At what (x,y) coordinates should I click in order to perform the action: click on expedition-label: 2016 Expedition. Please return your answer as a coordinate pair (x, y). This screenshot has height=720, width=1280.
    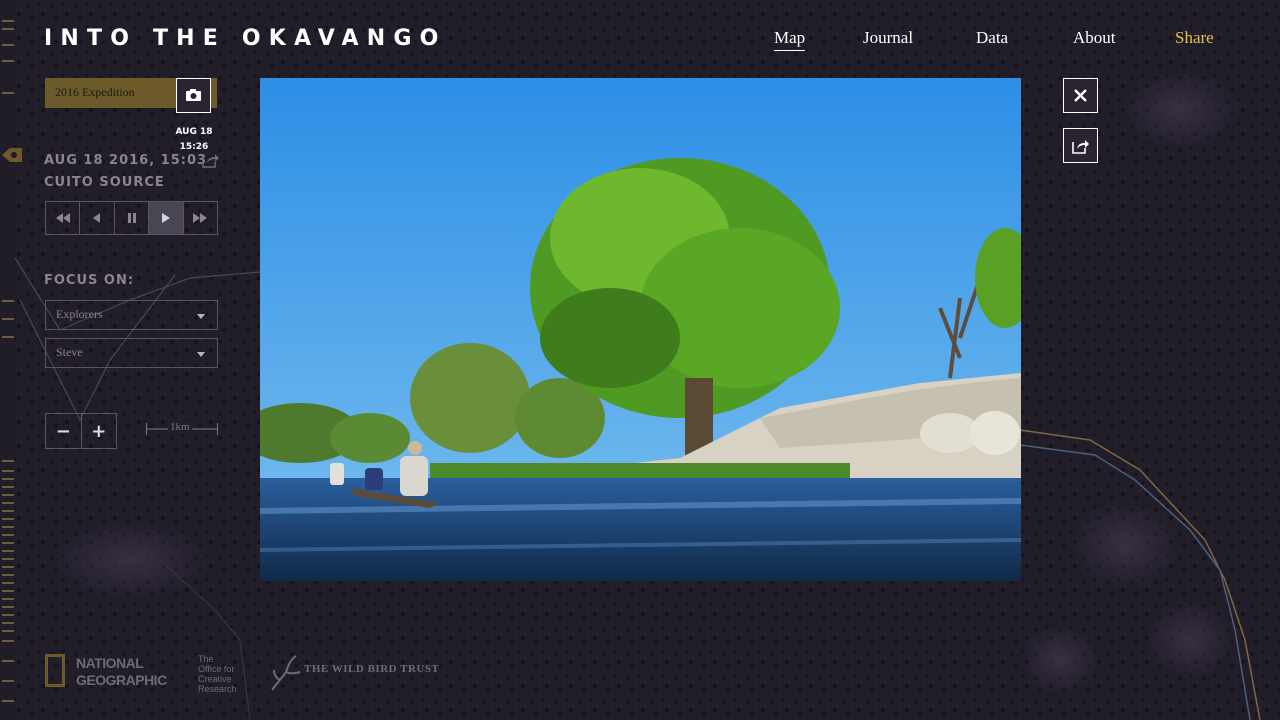
    Looking at the image, I should click on (95, 92).